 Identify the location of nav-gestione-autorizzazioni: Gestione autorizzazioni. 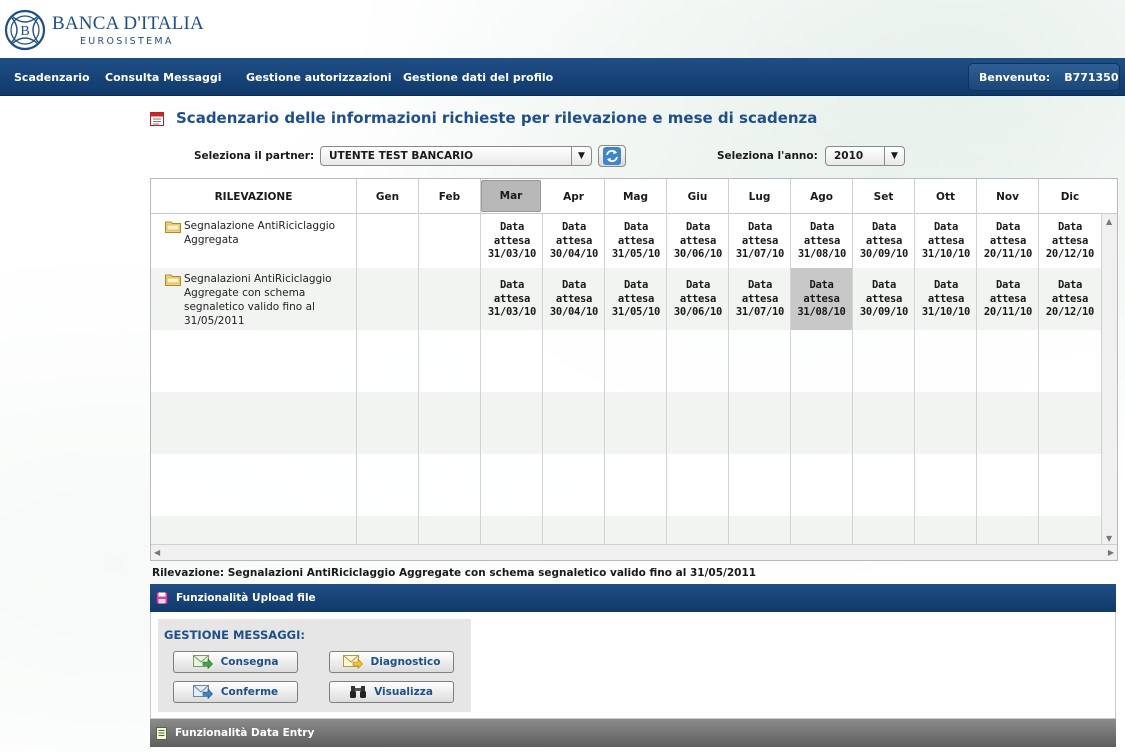
(319, 77).